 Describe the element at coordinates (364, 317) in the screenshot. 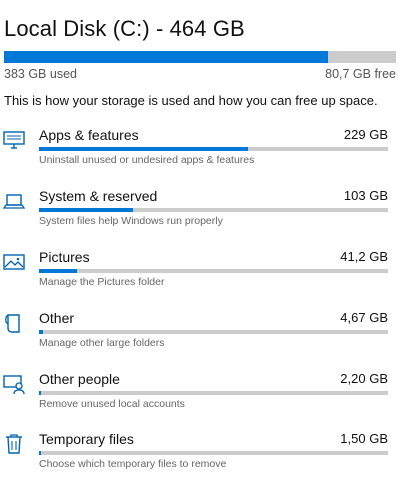

I see `category-size: 4,67 GB` at that location.